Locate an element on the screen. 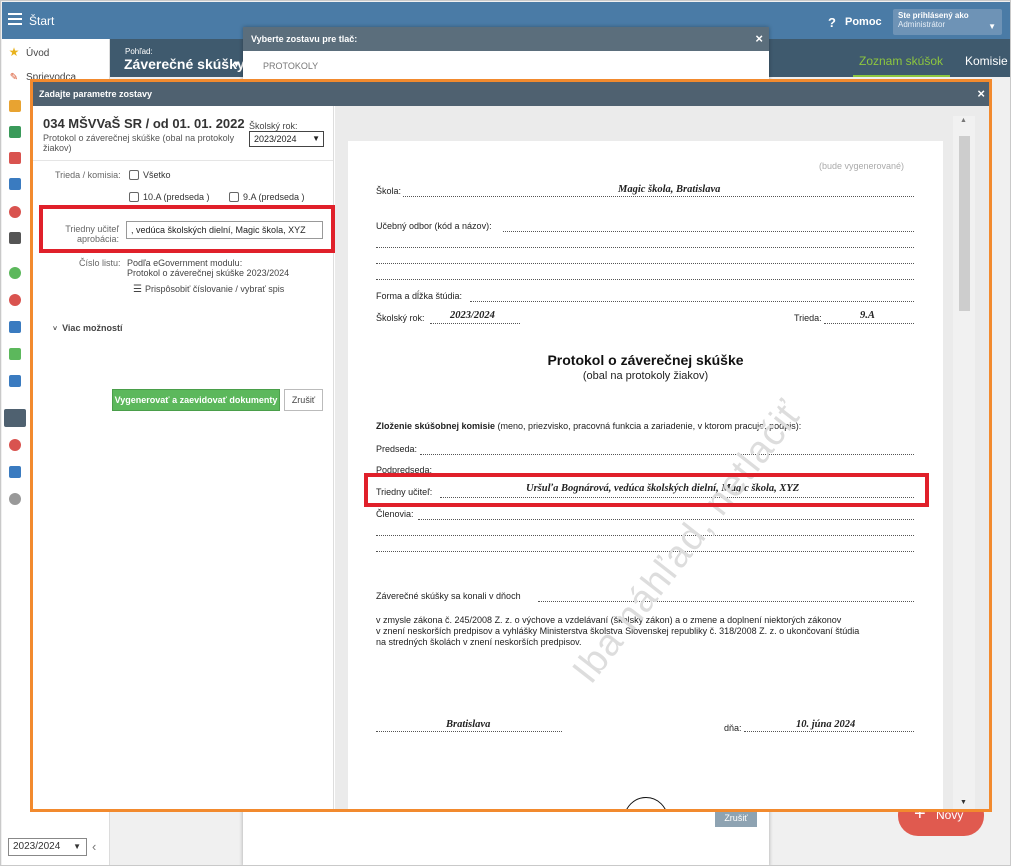 This screenshot has height=866, width=1011. tab-zoznam-skusok: Zoznam skúšok is located at coordinates (901, 61).